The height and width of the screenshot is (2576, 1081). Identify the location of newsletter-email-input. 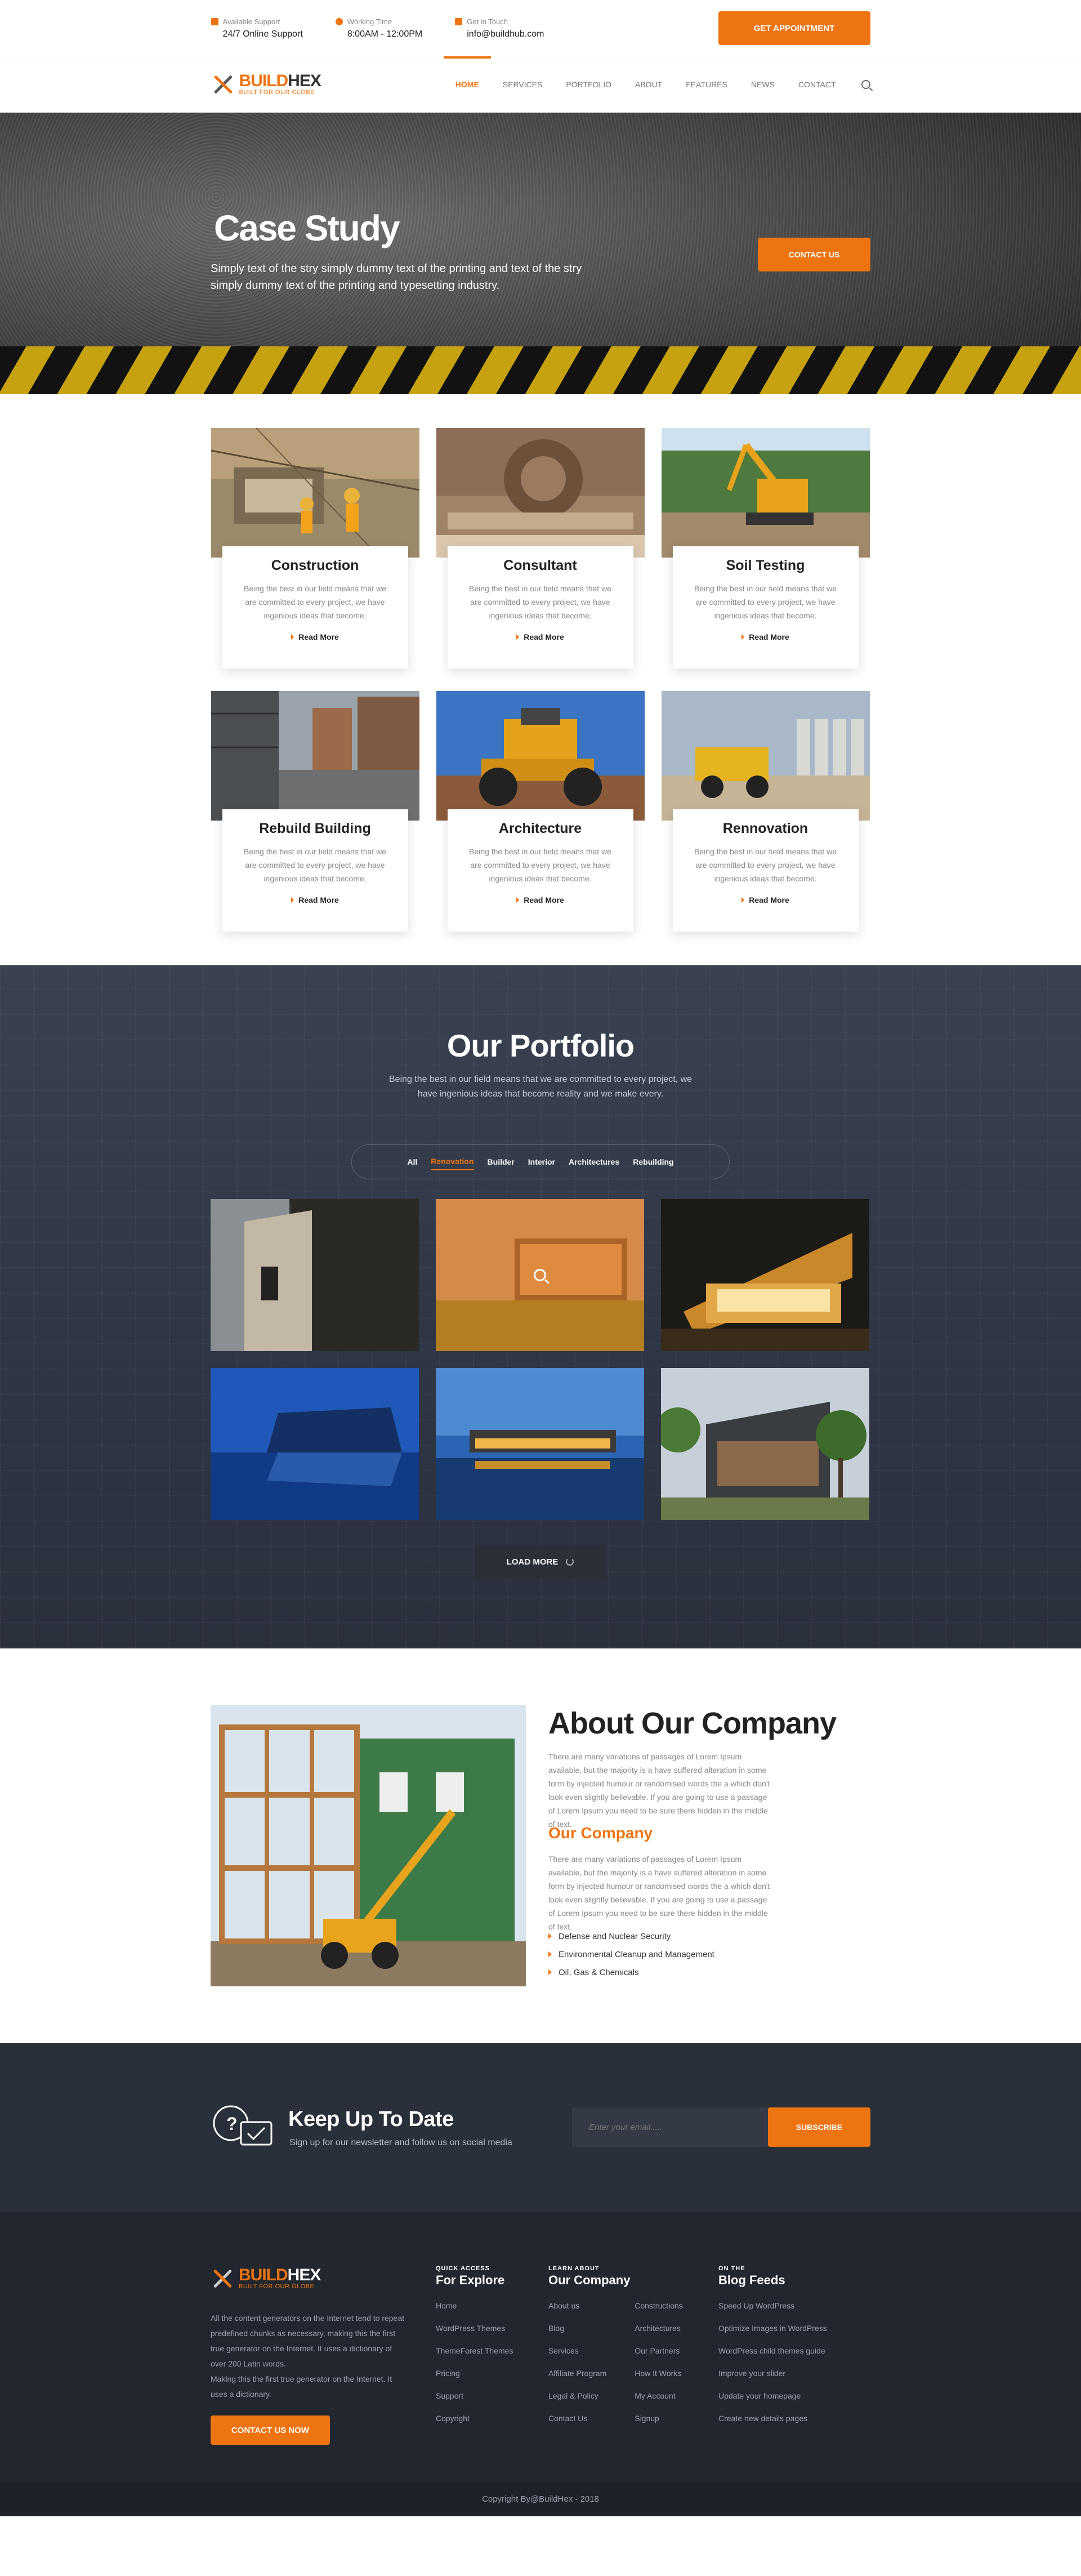
(670, 2127).